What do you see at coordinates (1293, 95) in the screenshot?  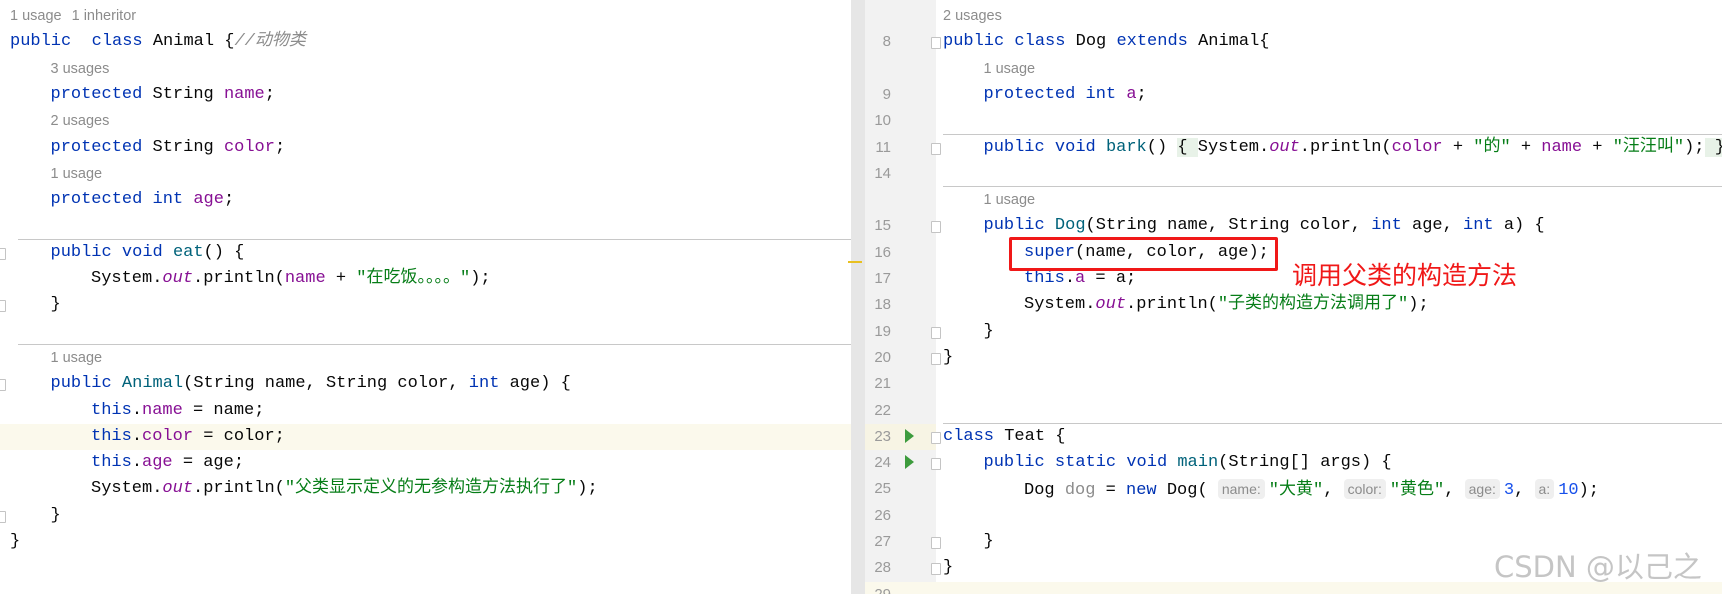 I see `code-line: protected int a;` at bounding box center [1293, 95].